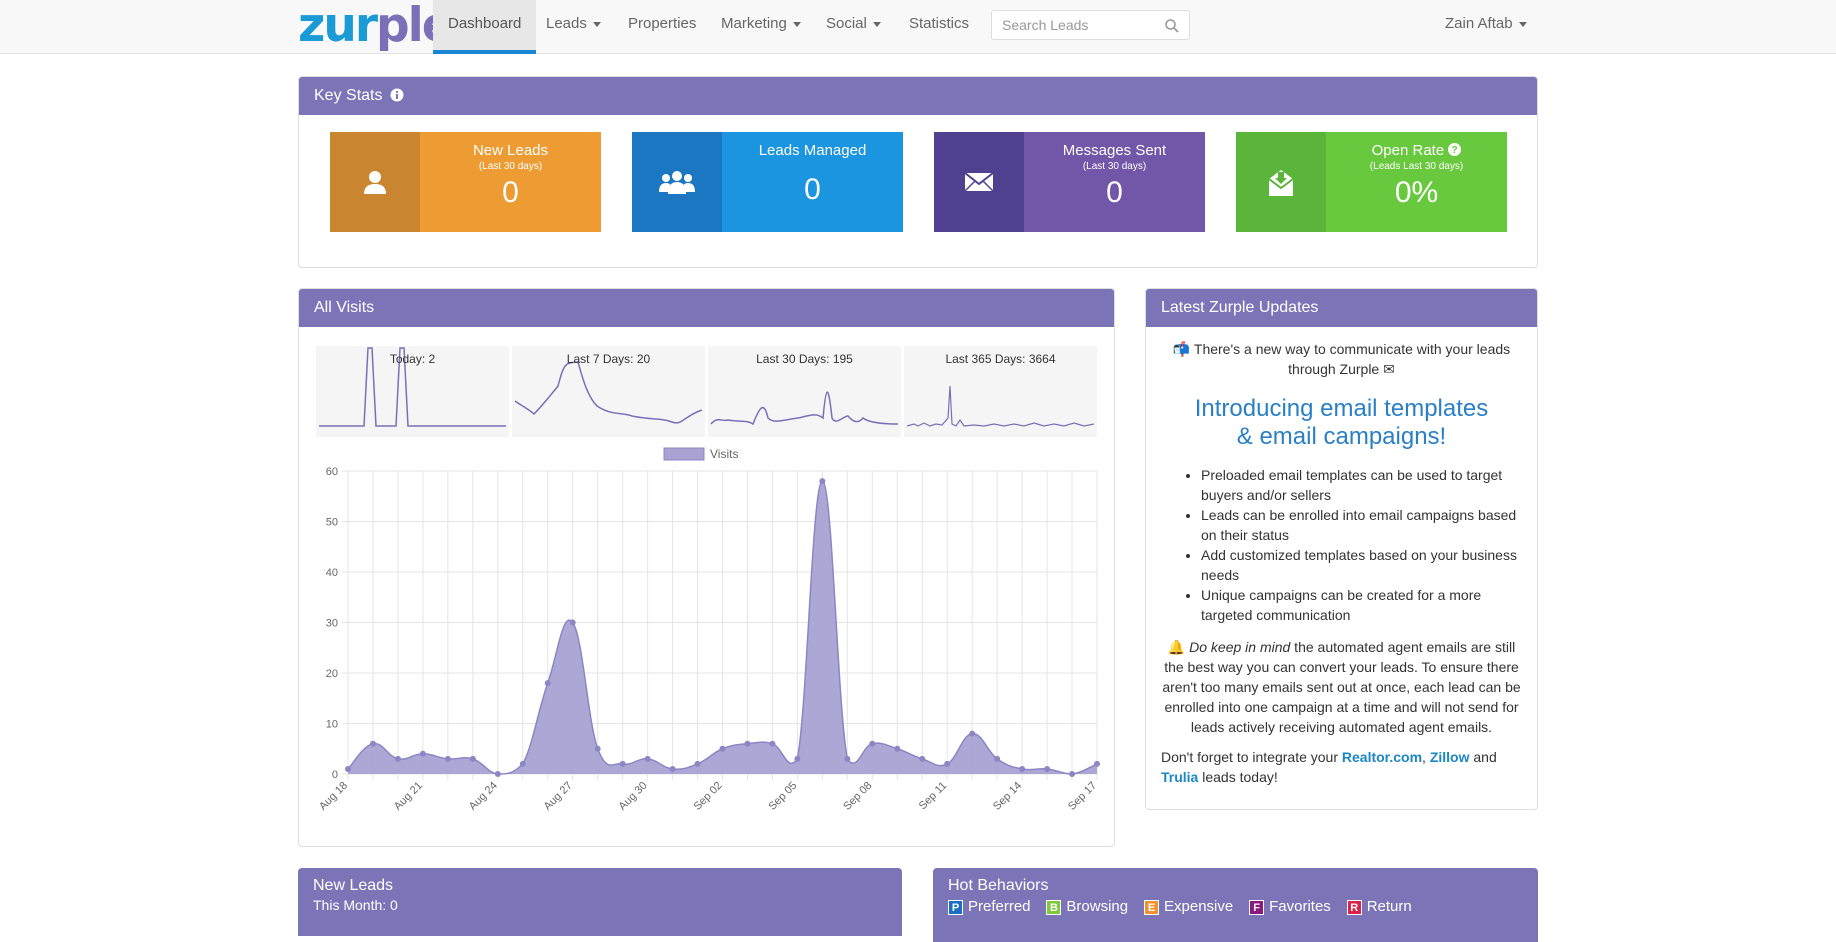 Image resolution: width=1836 pixels, height=942 pixels. I want to click on user-menu: Zain Aftab, so click(1486, 27).